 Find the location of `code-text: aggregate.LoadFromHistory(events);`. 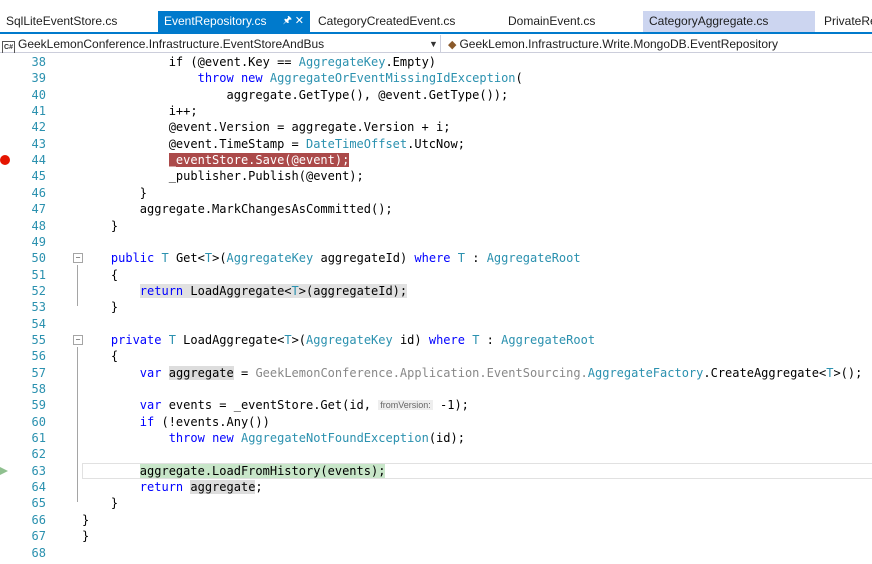

code-text: aggregate.LoadFromHistory(events); is located at coordinates (234, 471).